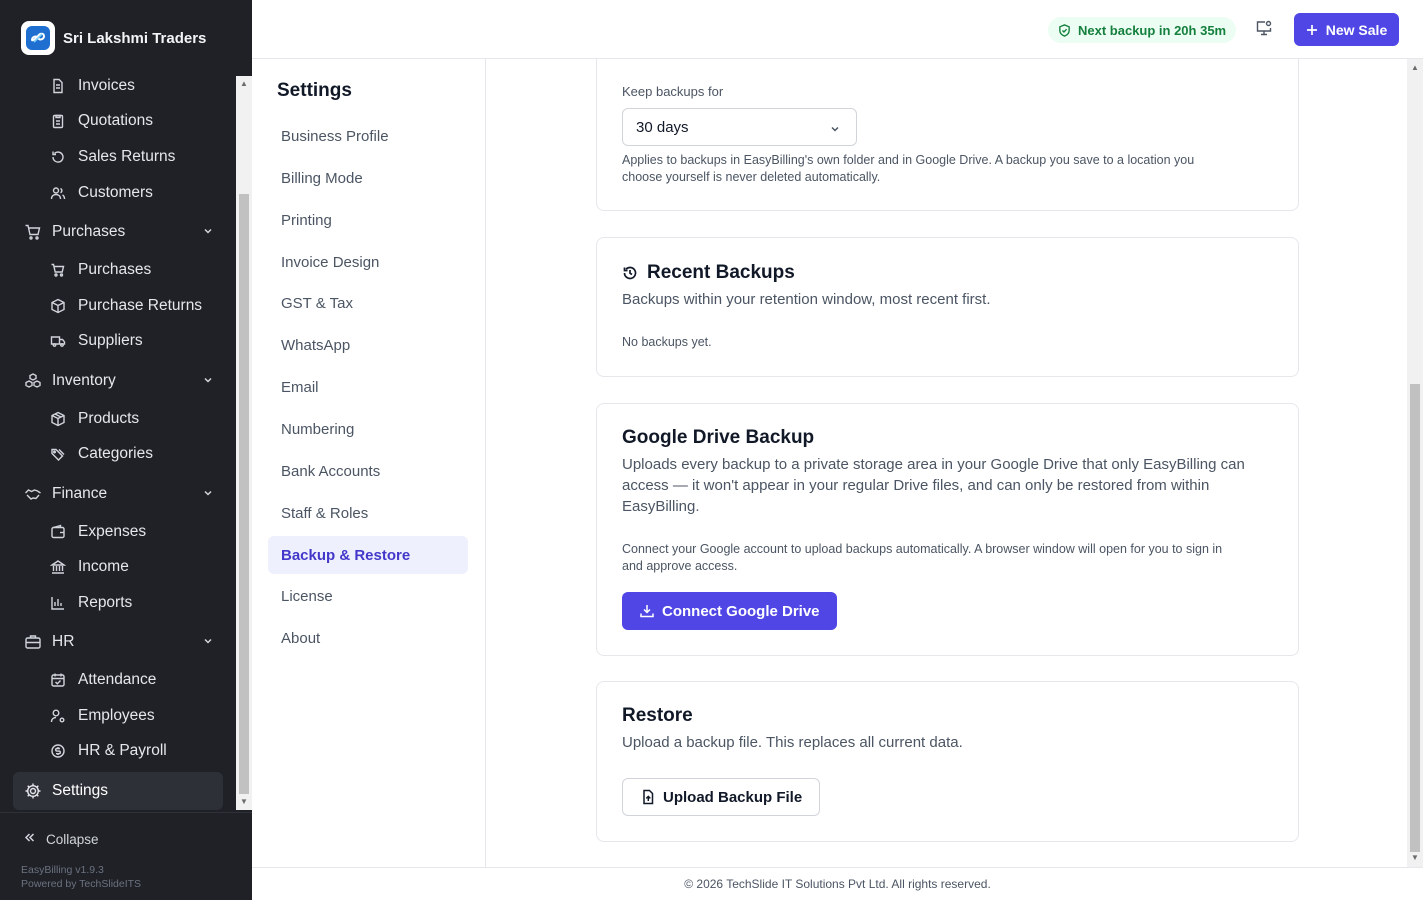  I want to click on main-scrollbar: ▲ ▼, so click(1415, 463).